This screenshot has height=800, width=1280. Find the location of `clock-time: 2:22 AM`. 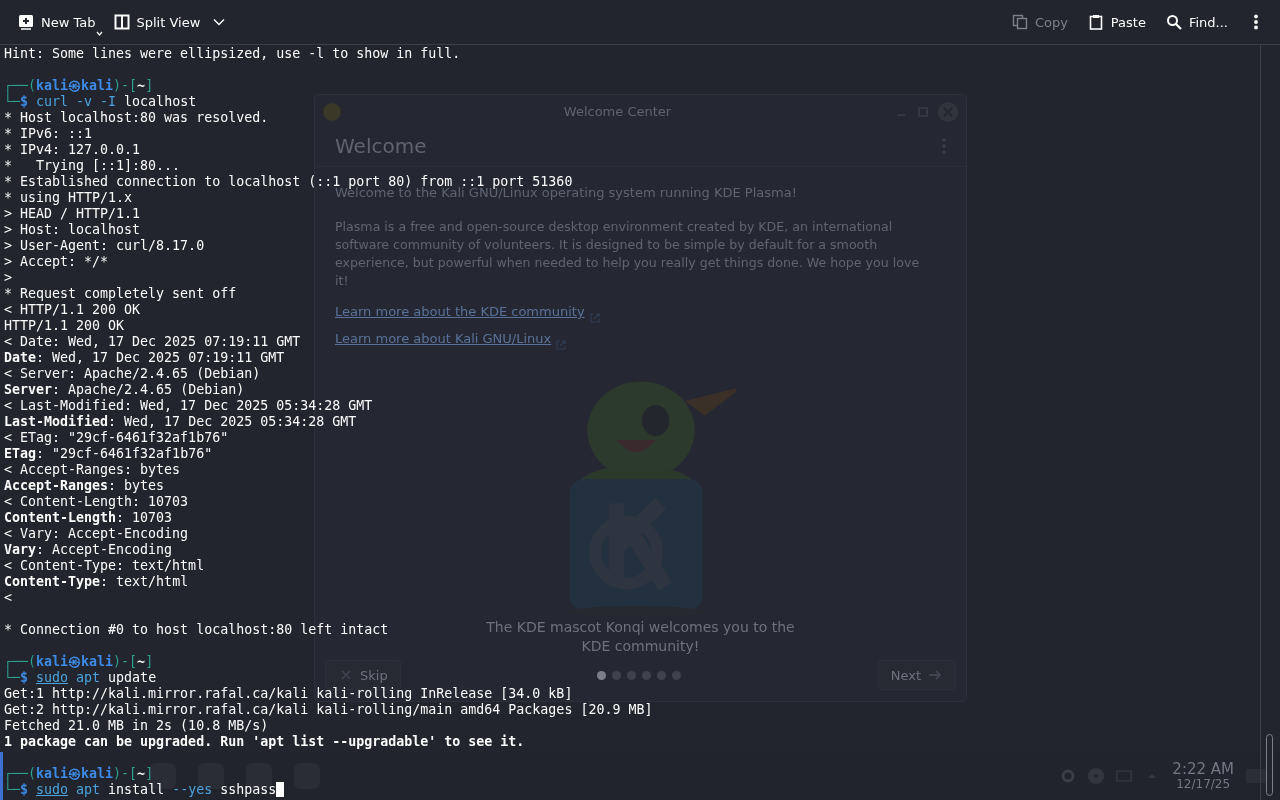

clock-time: 2:22 AM is located at coordinates (1203, 769).